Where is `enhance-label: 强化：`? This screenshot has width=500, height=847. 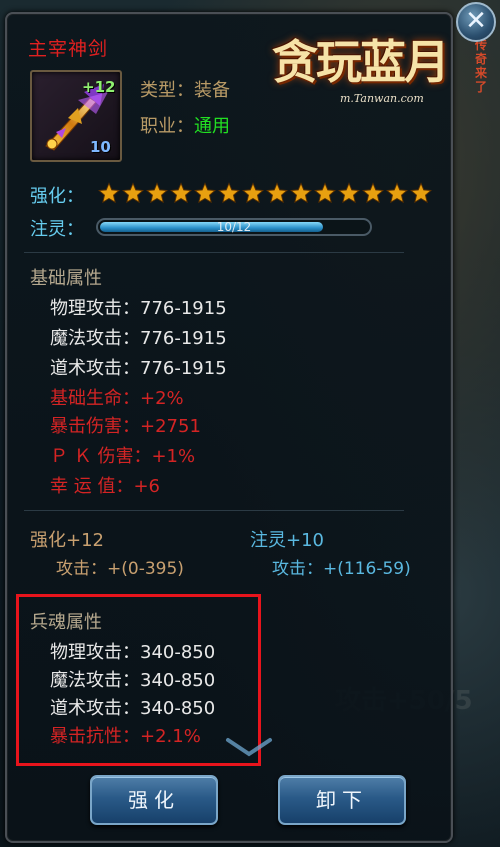 enhance-label: 强化： is located at coordinates (57, 196).